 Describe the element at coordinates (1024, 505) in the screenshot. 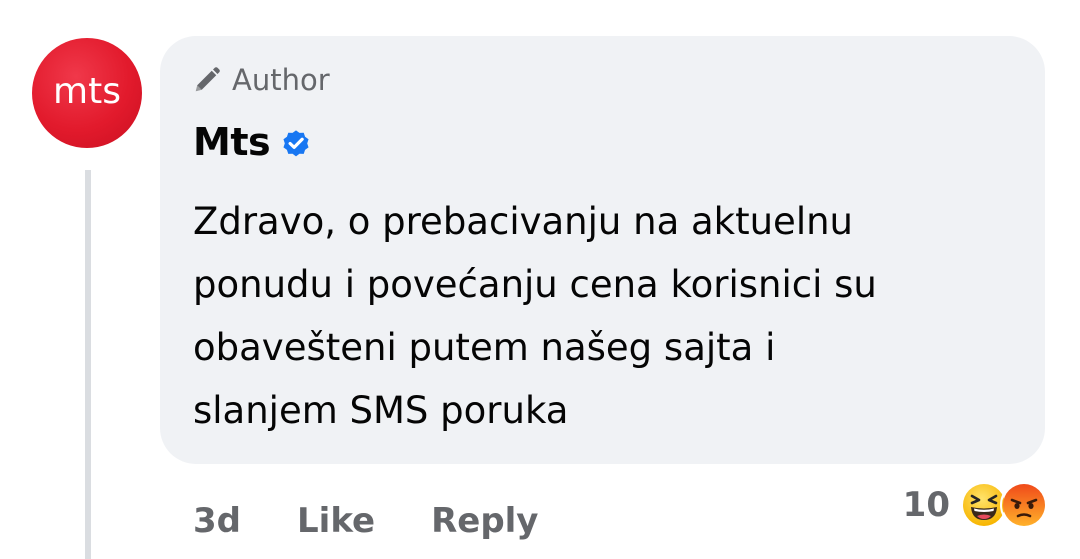

I see `angry-emoji-icon` at that location.